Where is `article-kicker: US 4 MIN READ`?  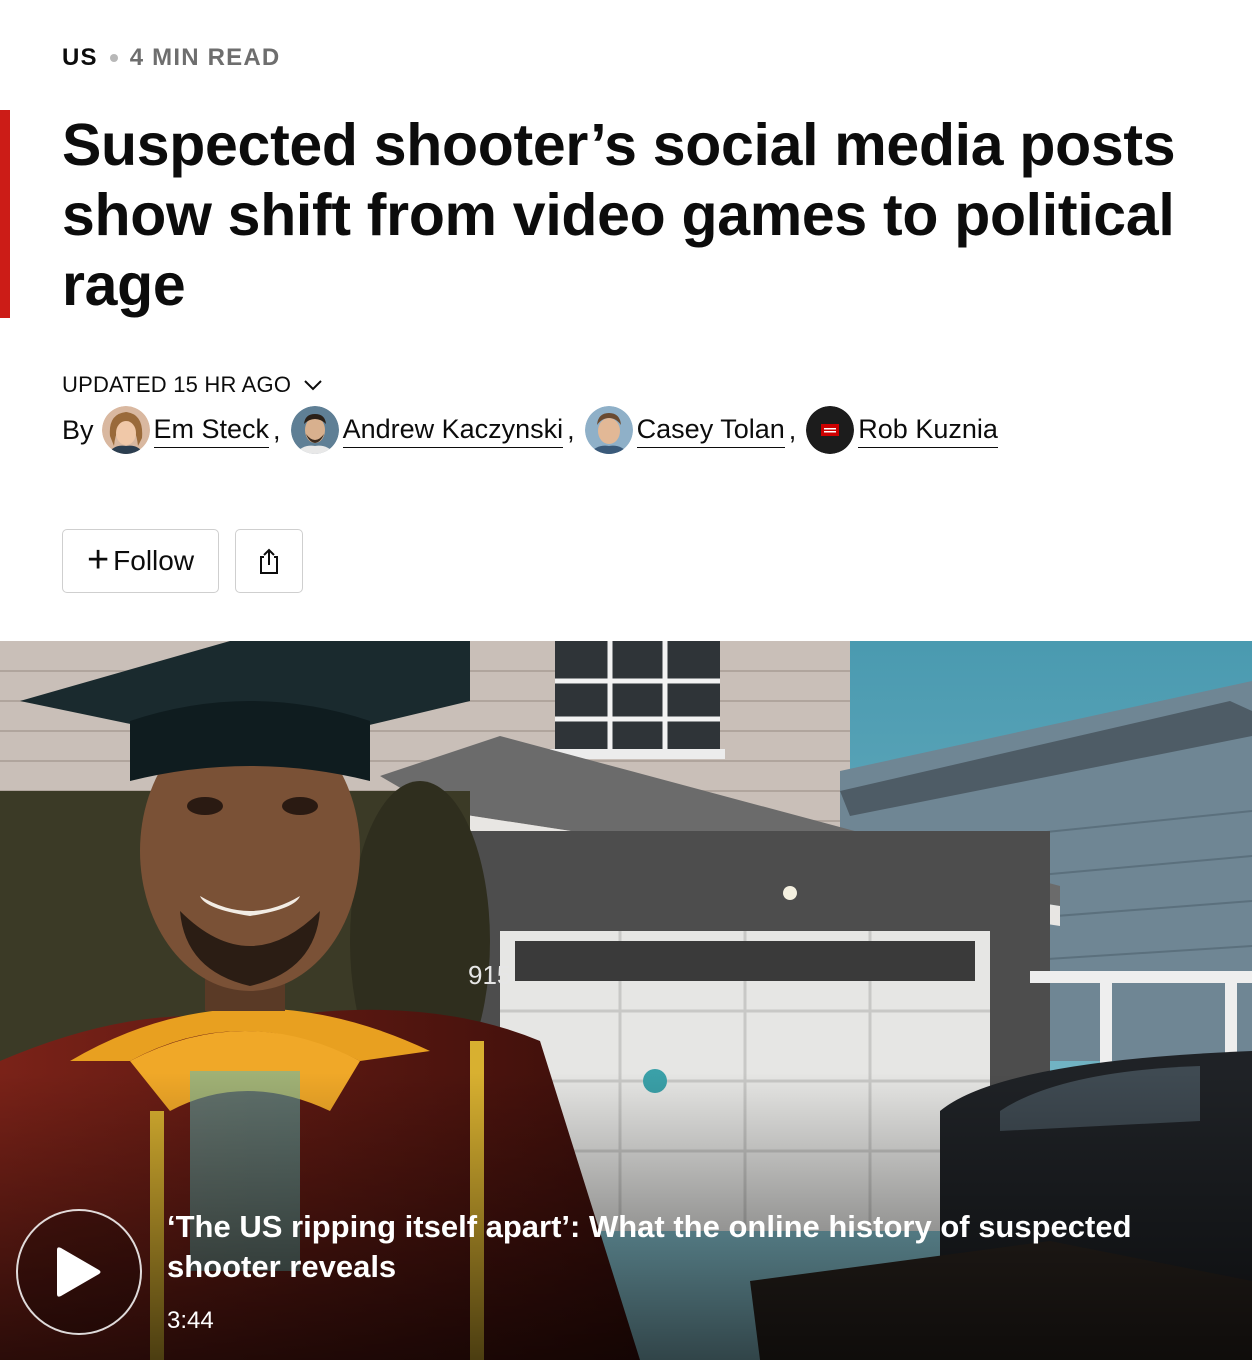 article-kicker: US 4 MIN READ is located at coordinates (171, 58).